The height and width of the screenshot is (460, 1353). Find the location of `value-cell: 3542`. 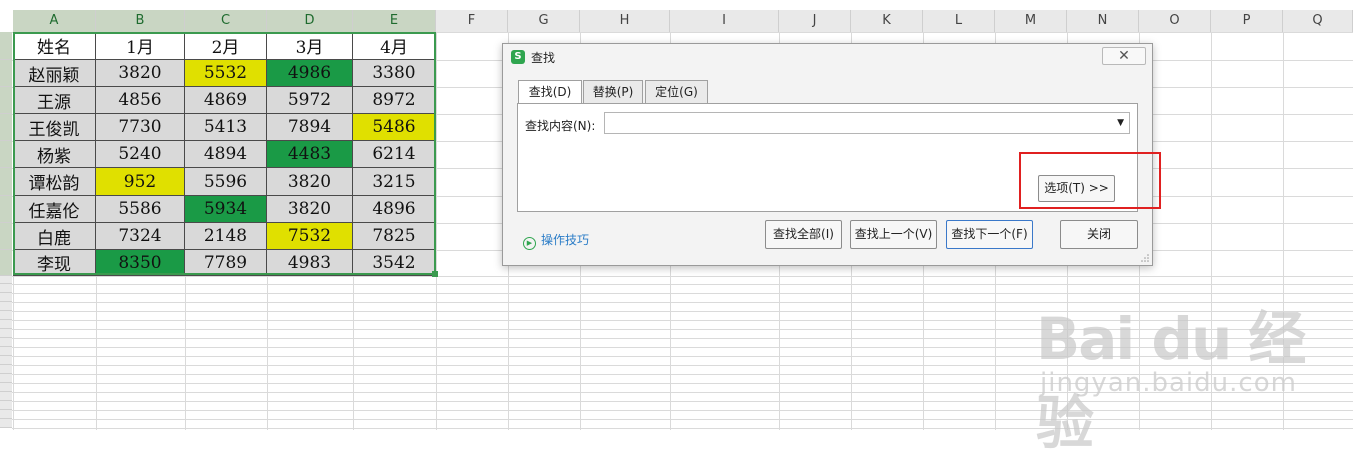

value-cell: 3542 is located at coordinates (394, 263).